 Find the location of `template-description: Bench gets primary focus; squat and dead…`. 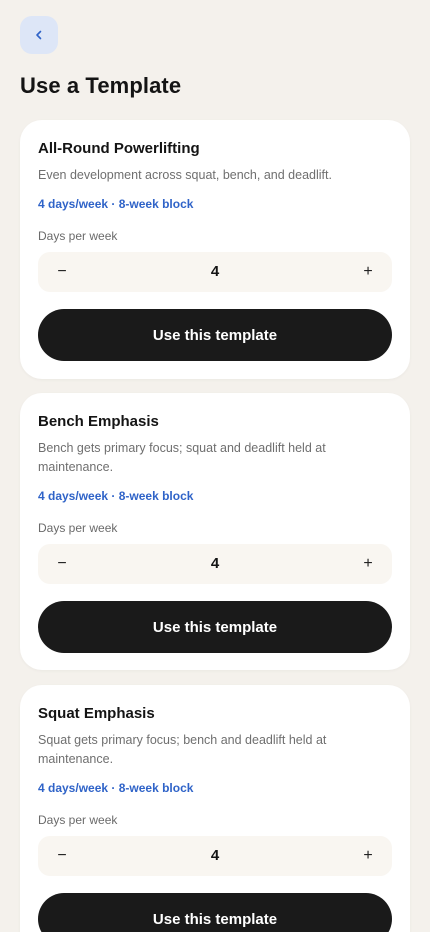

template-description: Bench gets primary focus; squat and dead… is located at coordinates (182, 457).